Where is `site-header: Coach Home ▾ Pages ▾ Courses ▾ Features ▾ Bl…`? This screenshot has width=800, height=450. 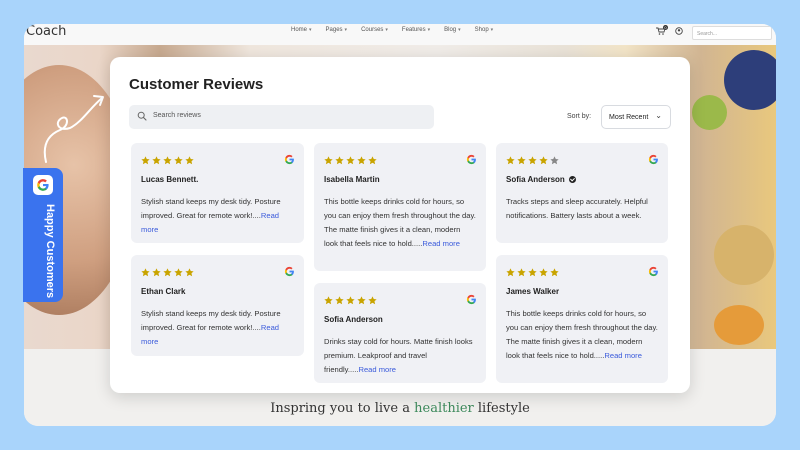 site-header: Coach Home ▾ Pages ▾ Courses ▾ Features ▾ Bl… is located at coordinates (400, 35).